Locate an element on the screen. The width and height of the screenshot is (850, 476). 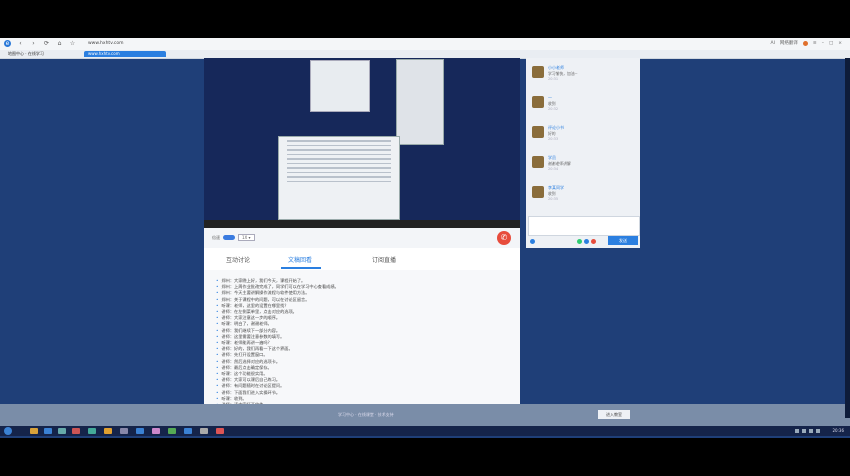
close-icon: × is located at coordinates (840, 43).